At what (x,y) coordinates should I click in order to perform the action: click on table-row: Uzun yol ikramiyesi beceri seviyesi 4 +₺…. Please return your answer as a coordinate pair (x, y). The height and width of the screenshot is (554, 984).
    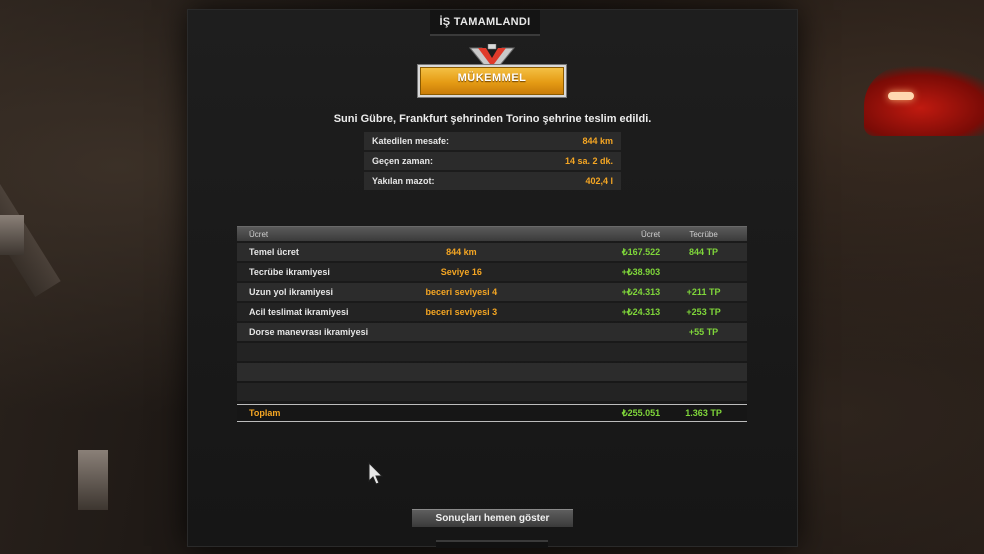
    Looking at the image, I should click on (492, 292).